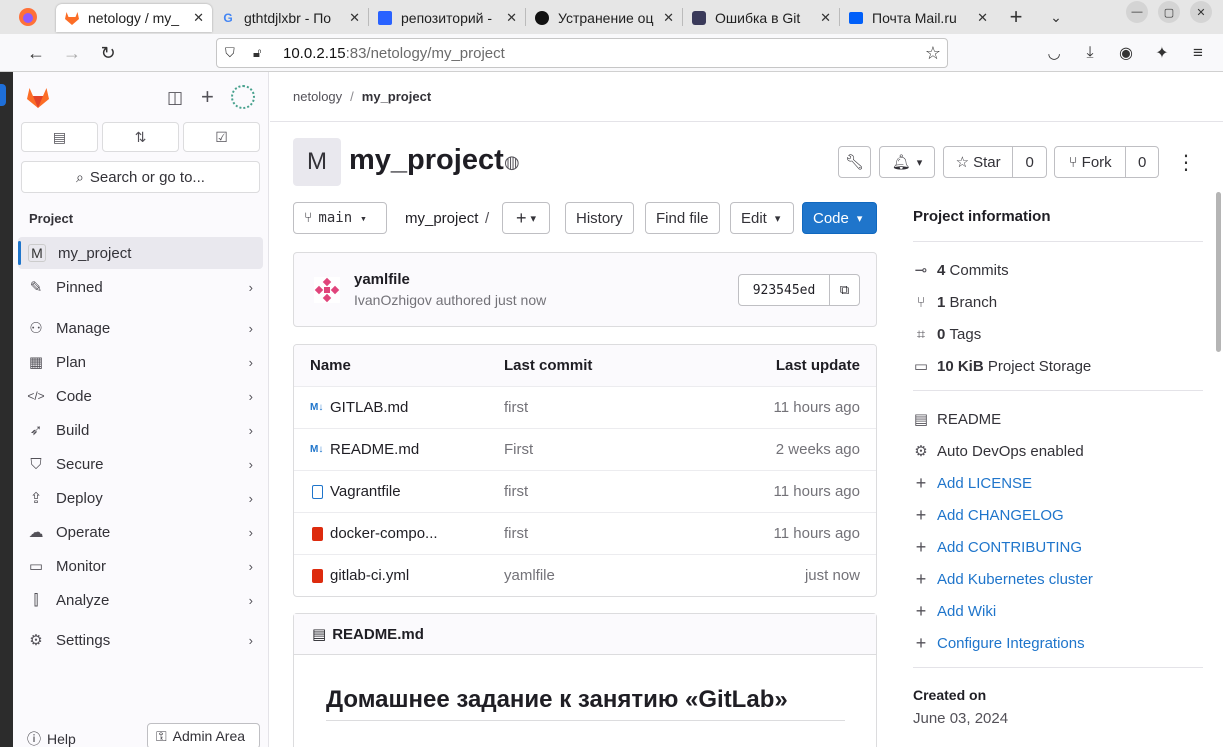 The height and width of the screenshot is (747, 1223). Describe the element at coordinates (175, 98) in the screenshot. I see `toggle-sidebar-icon: ◫` at that location.